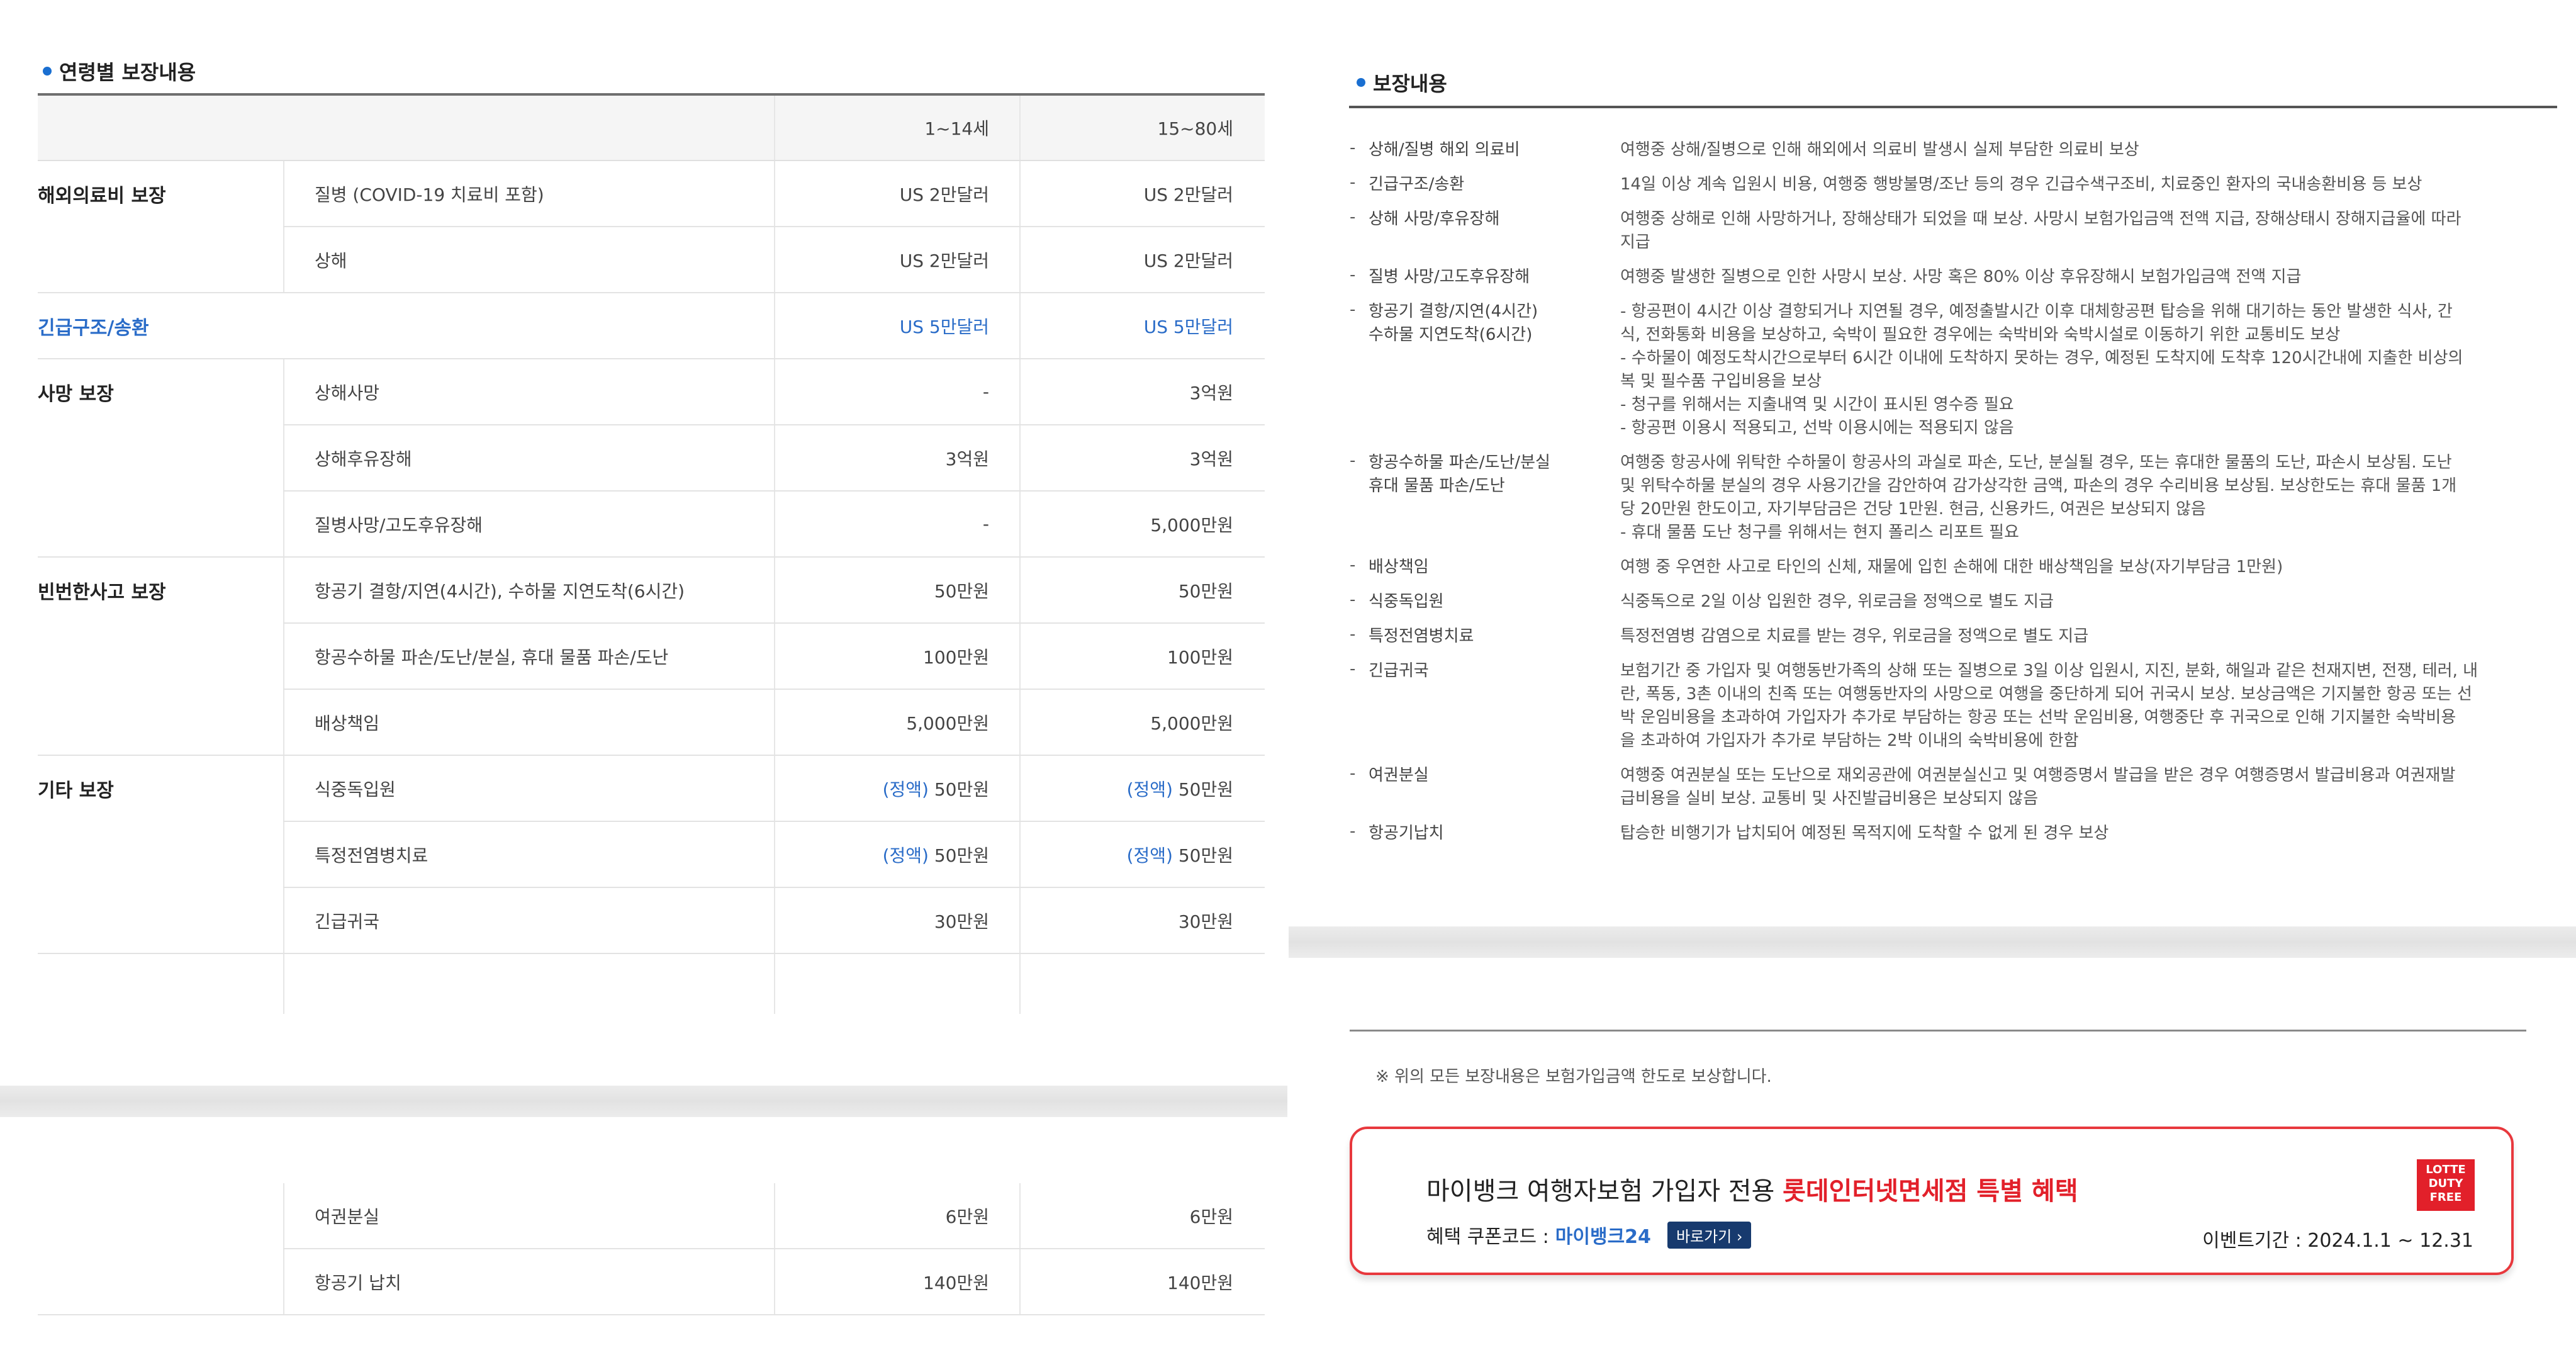 The image size is (2576, 1355). Describe the element at coordinates (651, 260) in the screenshot. I see `table-row: 상해 US 2만달러 US 2만달러` at that location.